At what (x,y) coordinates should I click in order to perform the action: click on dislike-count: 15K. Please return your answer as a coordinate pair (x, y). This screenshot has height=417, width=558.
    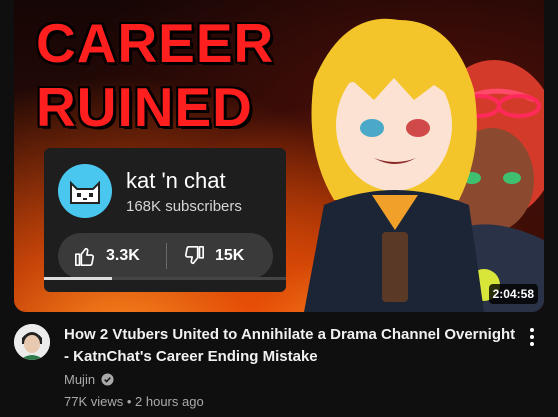
    Looking at the image, I should click on (230, 255).